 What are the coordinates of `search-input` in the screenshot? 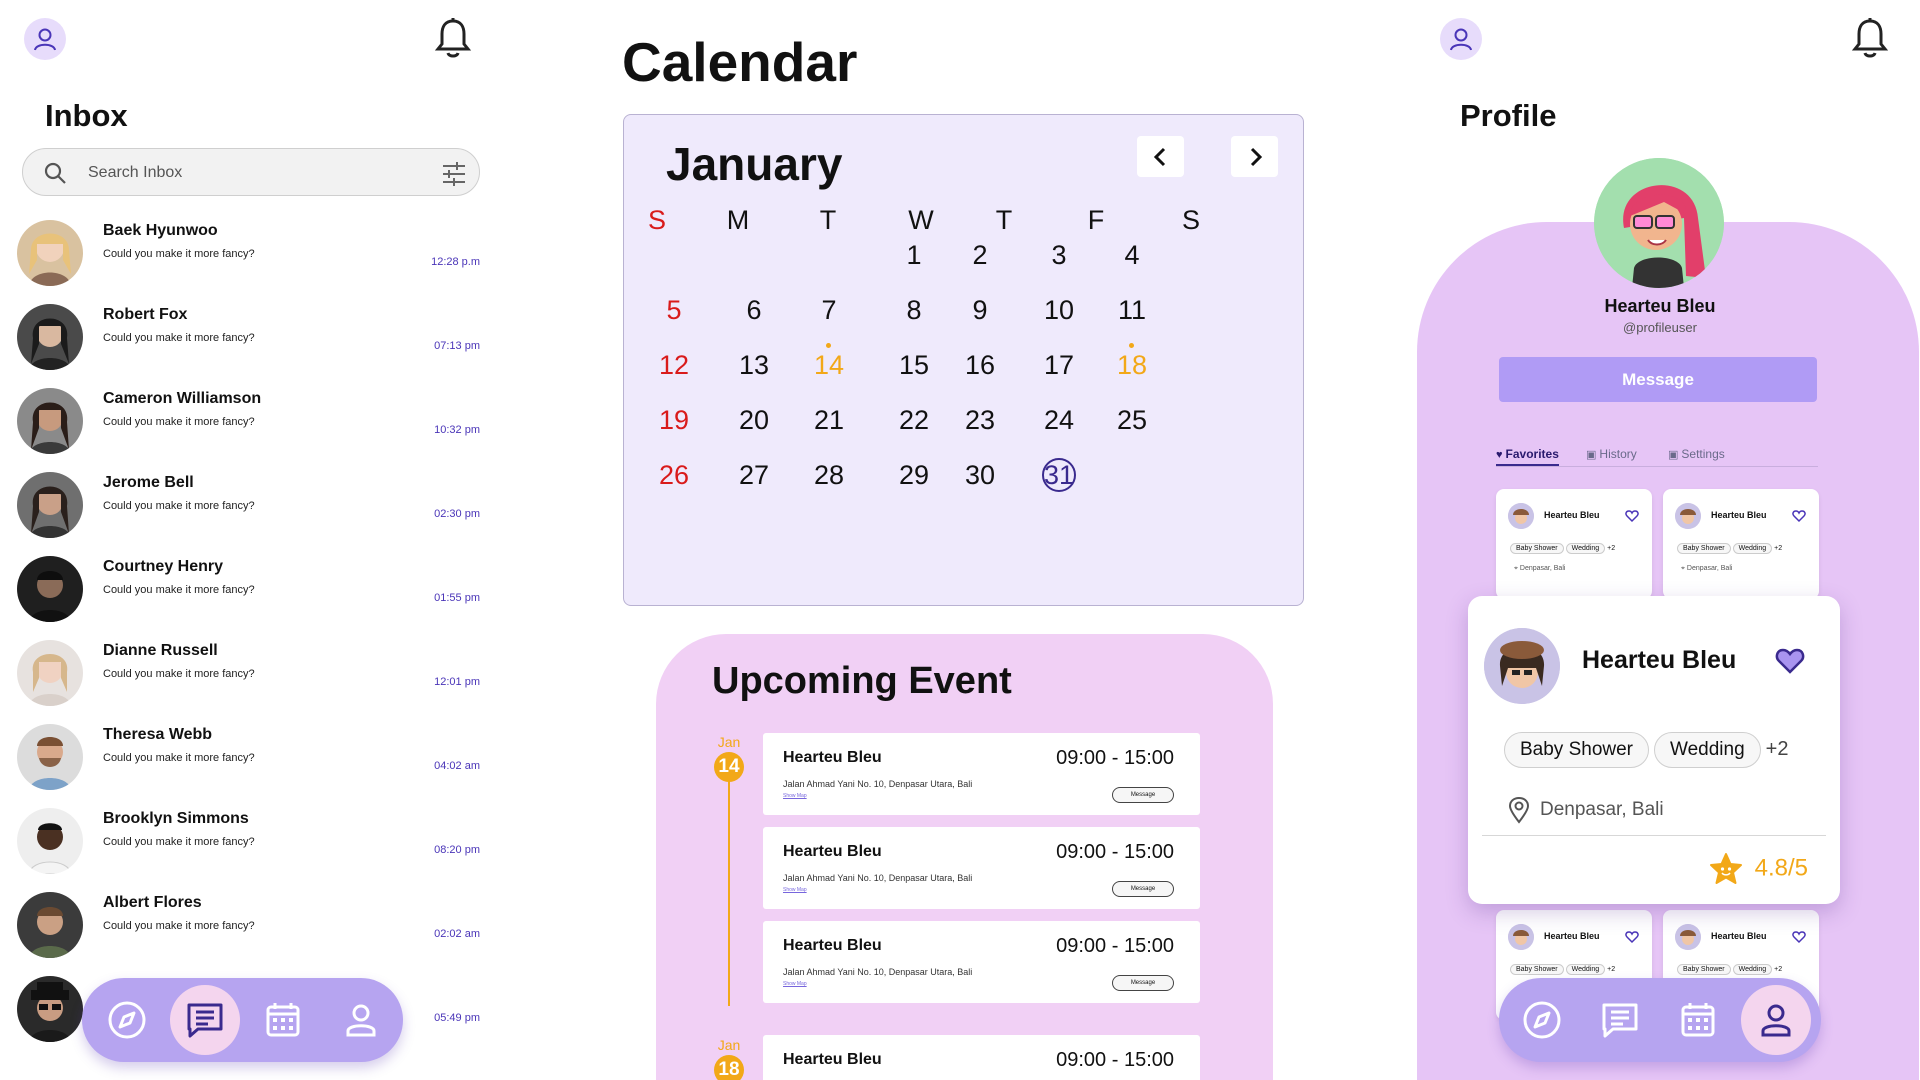 It's located at (253, 173).